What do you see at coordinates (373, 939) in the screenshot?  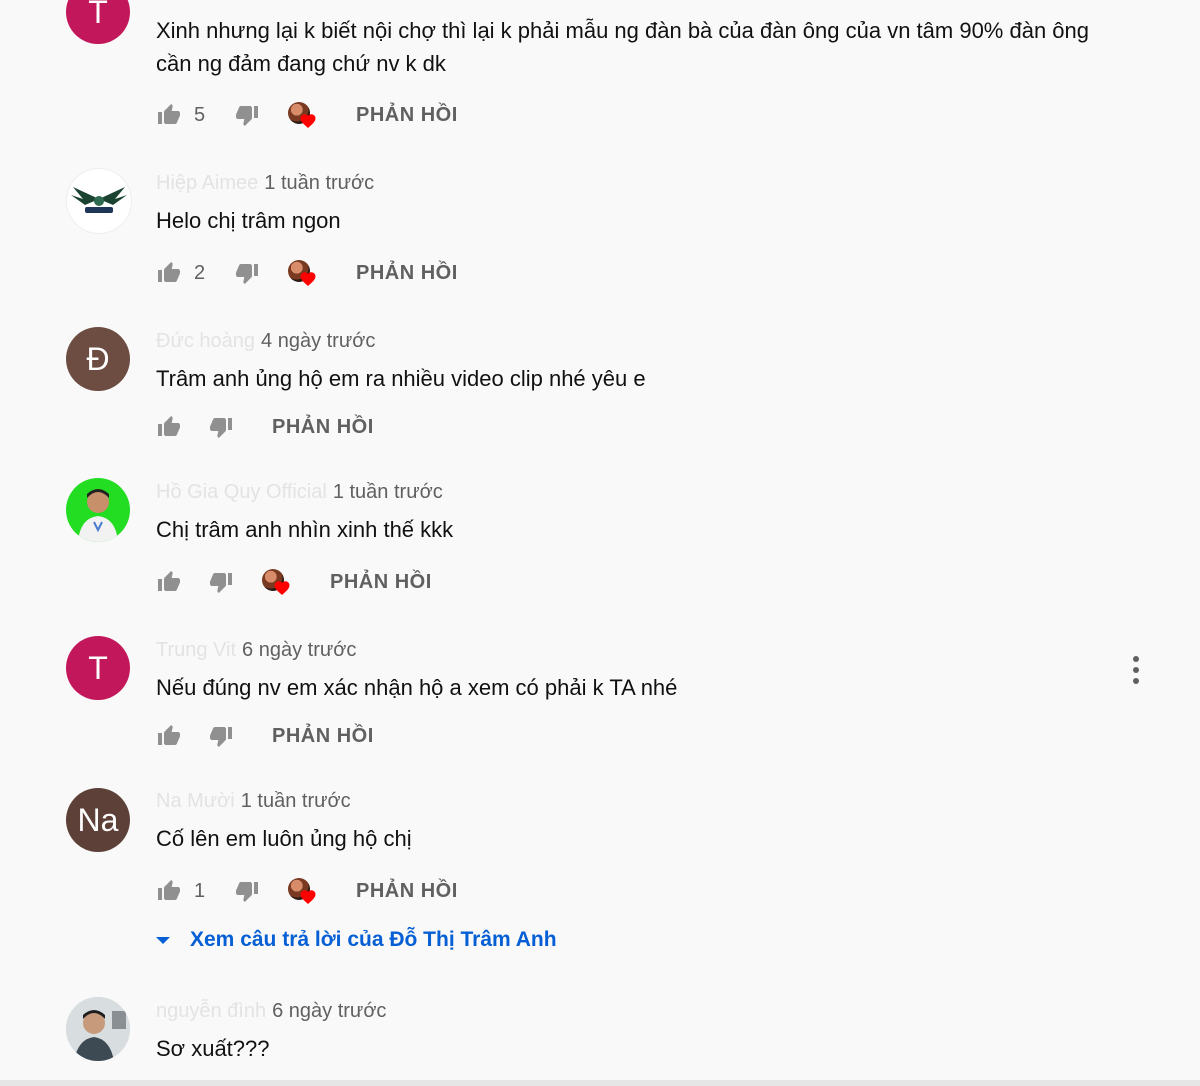 I see `view-replies-label: Xem câu trả lời của Đỗ Thị Trâm Anh` at bounding box center [373, 939].